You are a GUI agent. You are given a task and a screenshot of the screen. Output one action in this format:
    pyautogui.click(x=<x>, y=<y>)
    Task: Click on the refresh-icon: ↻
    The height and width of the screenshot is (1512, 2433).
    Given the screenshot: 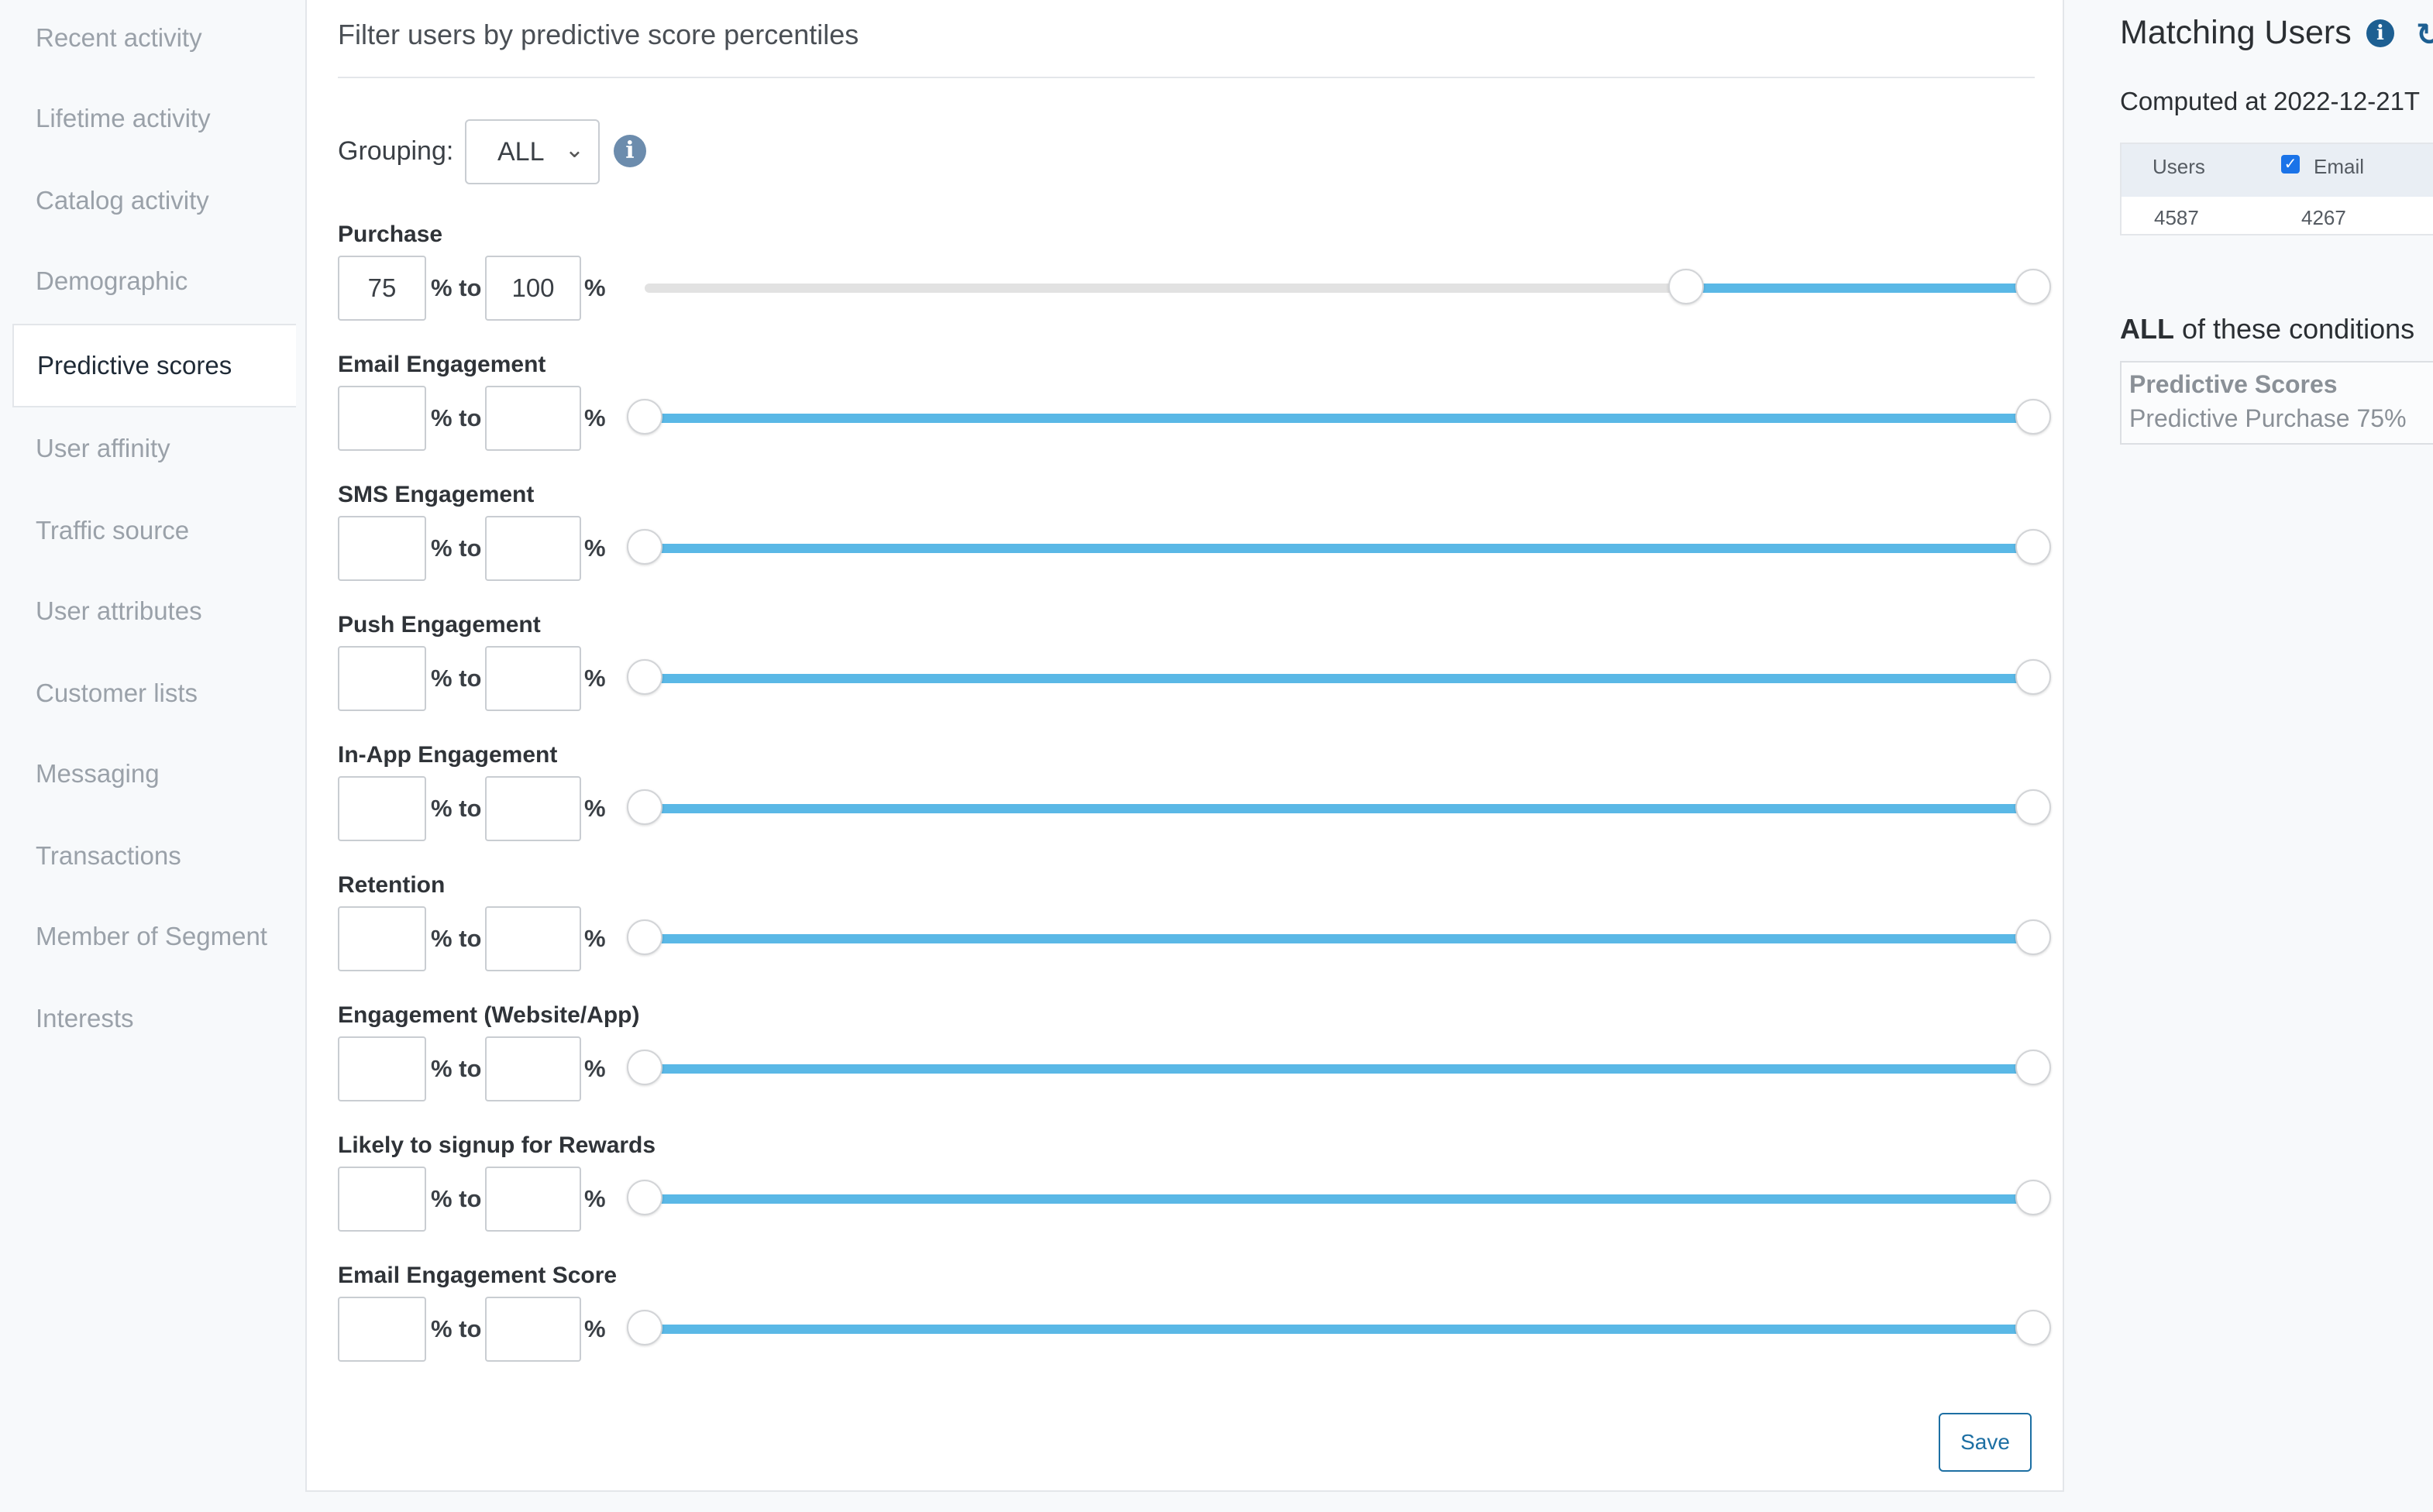 What is the action you would take?
    pyautogui.click(x=2424, y=35)
    